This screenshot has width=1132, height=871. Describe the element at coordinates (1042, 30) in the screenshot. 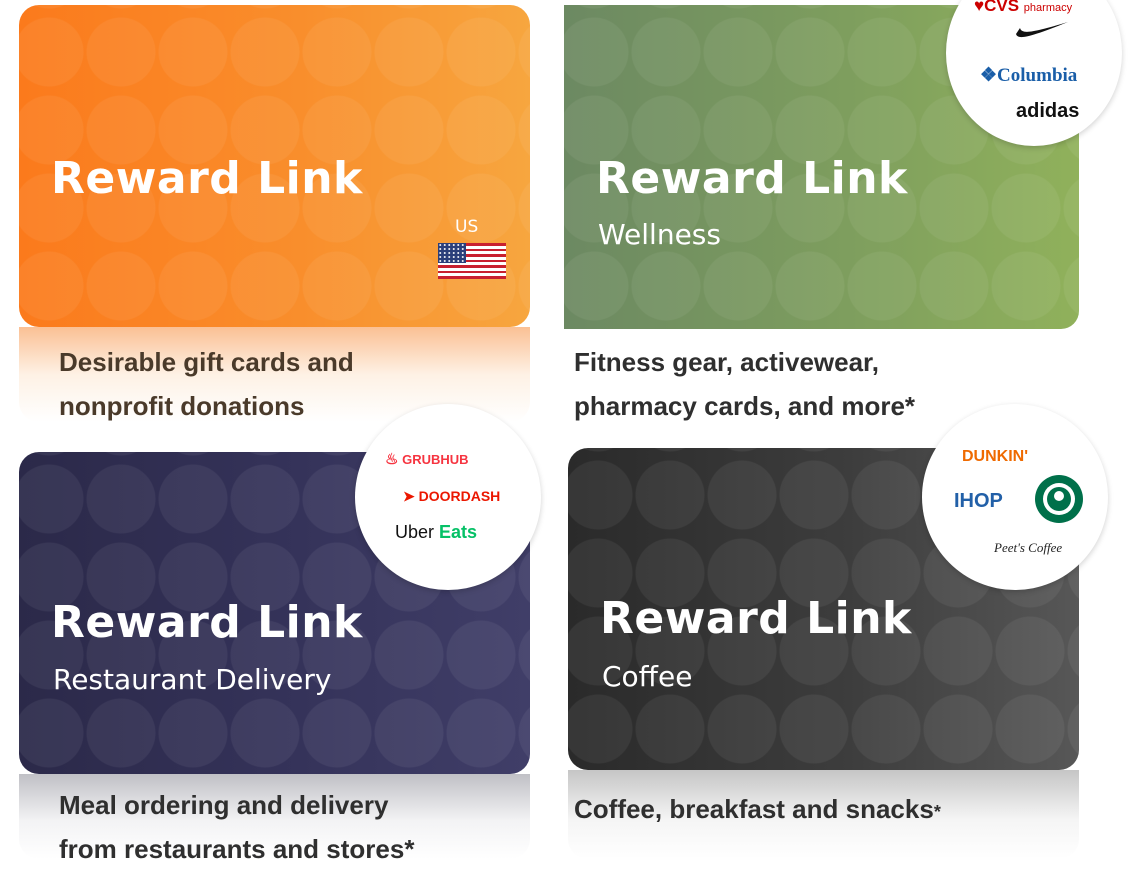

I see `nike-swoosh-icon` at that location.